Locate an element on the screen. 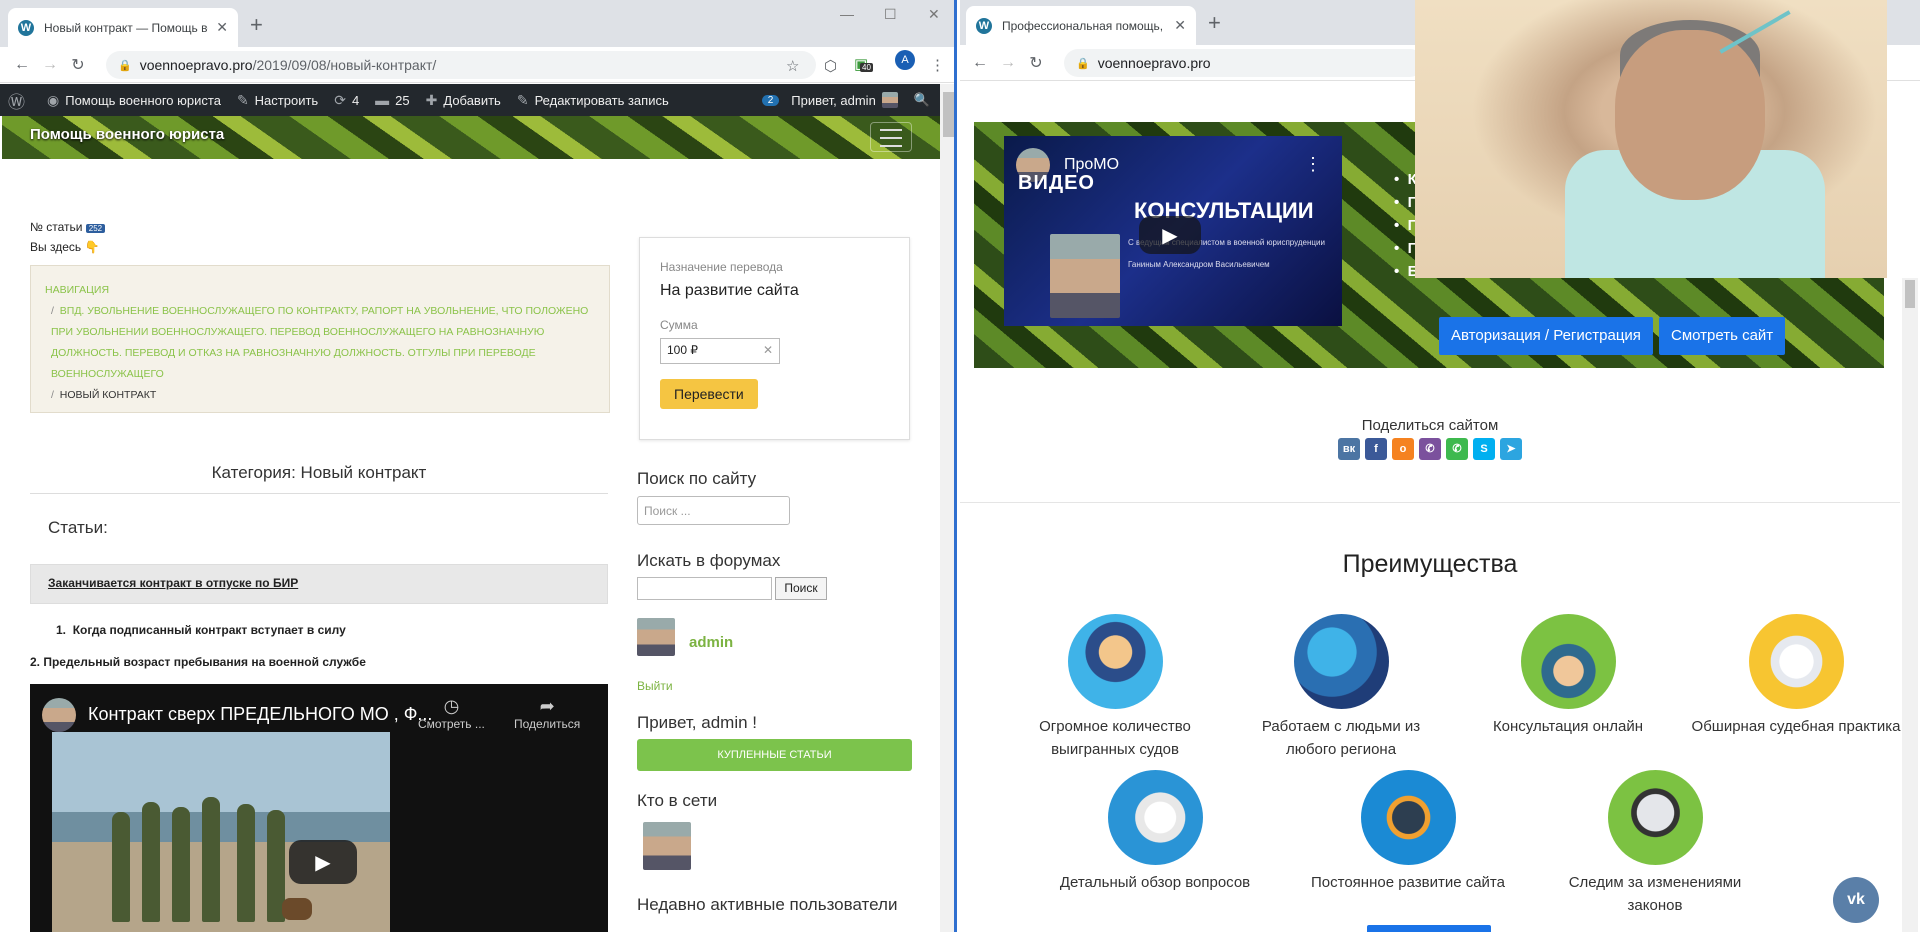 The image size is (1920, 932). bookmark-star-icon: ☆ is located at coordinates (792, 66).